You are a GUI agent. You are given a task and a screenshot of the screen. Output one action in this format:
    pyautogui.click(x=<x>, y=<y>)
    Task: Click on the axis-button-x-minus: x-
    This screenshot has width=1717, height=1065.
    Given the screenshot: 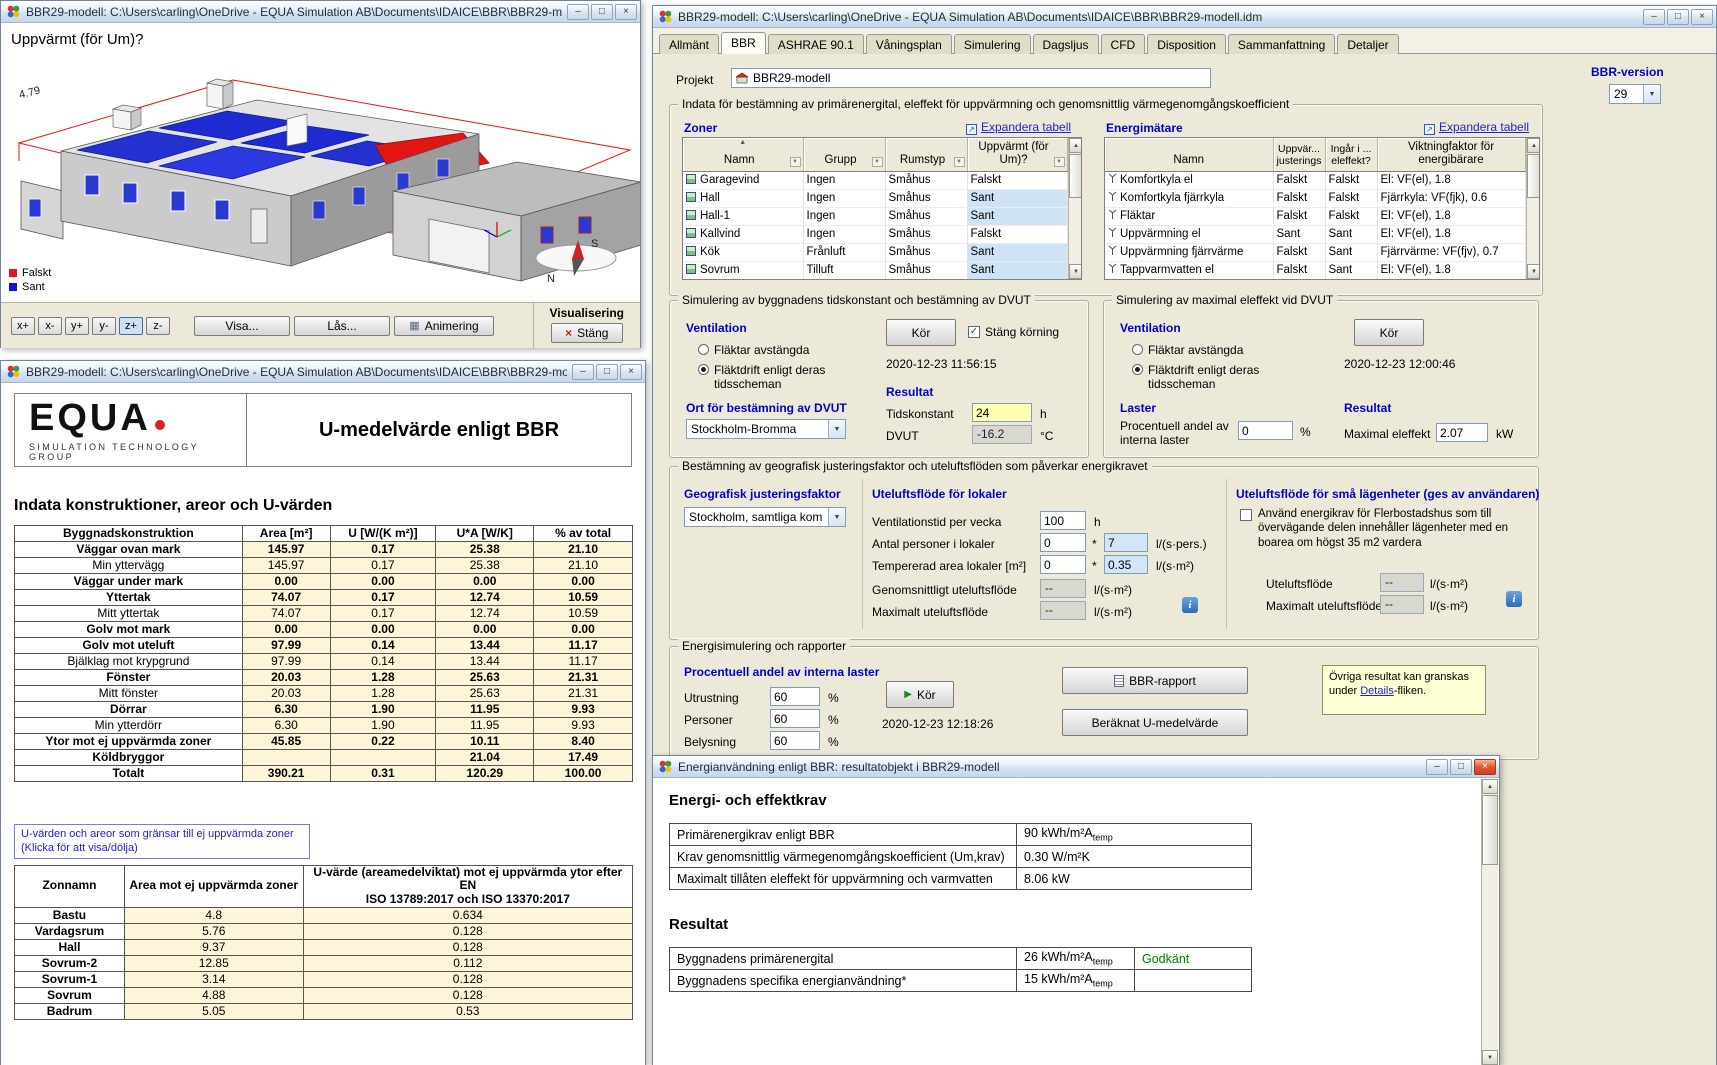 What is the action you would take?
    pyautogui.click(x=50, y=325)
    